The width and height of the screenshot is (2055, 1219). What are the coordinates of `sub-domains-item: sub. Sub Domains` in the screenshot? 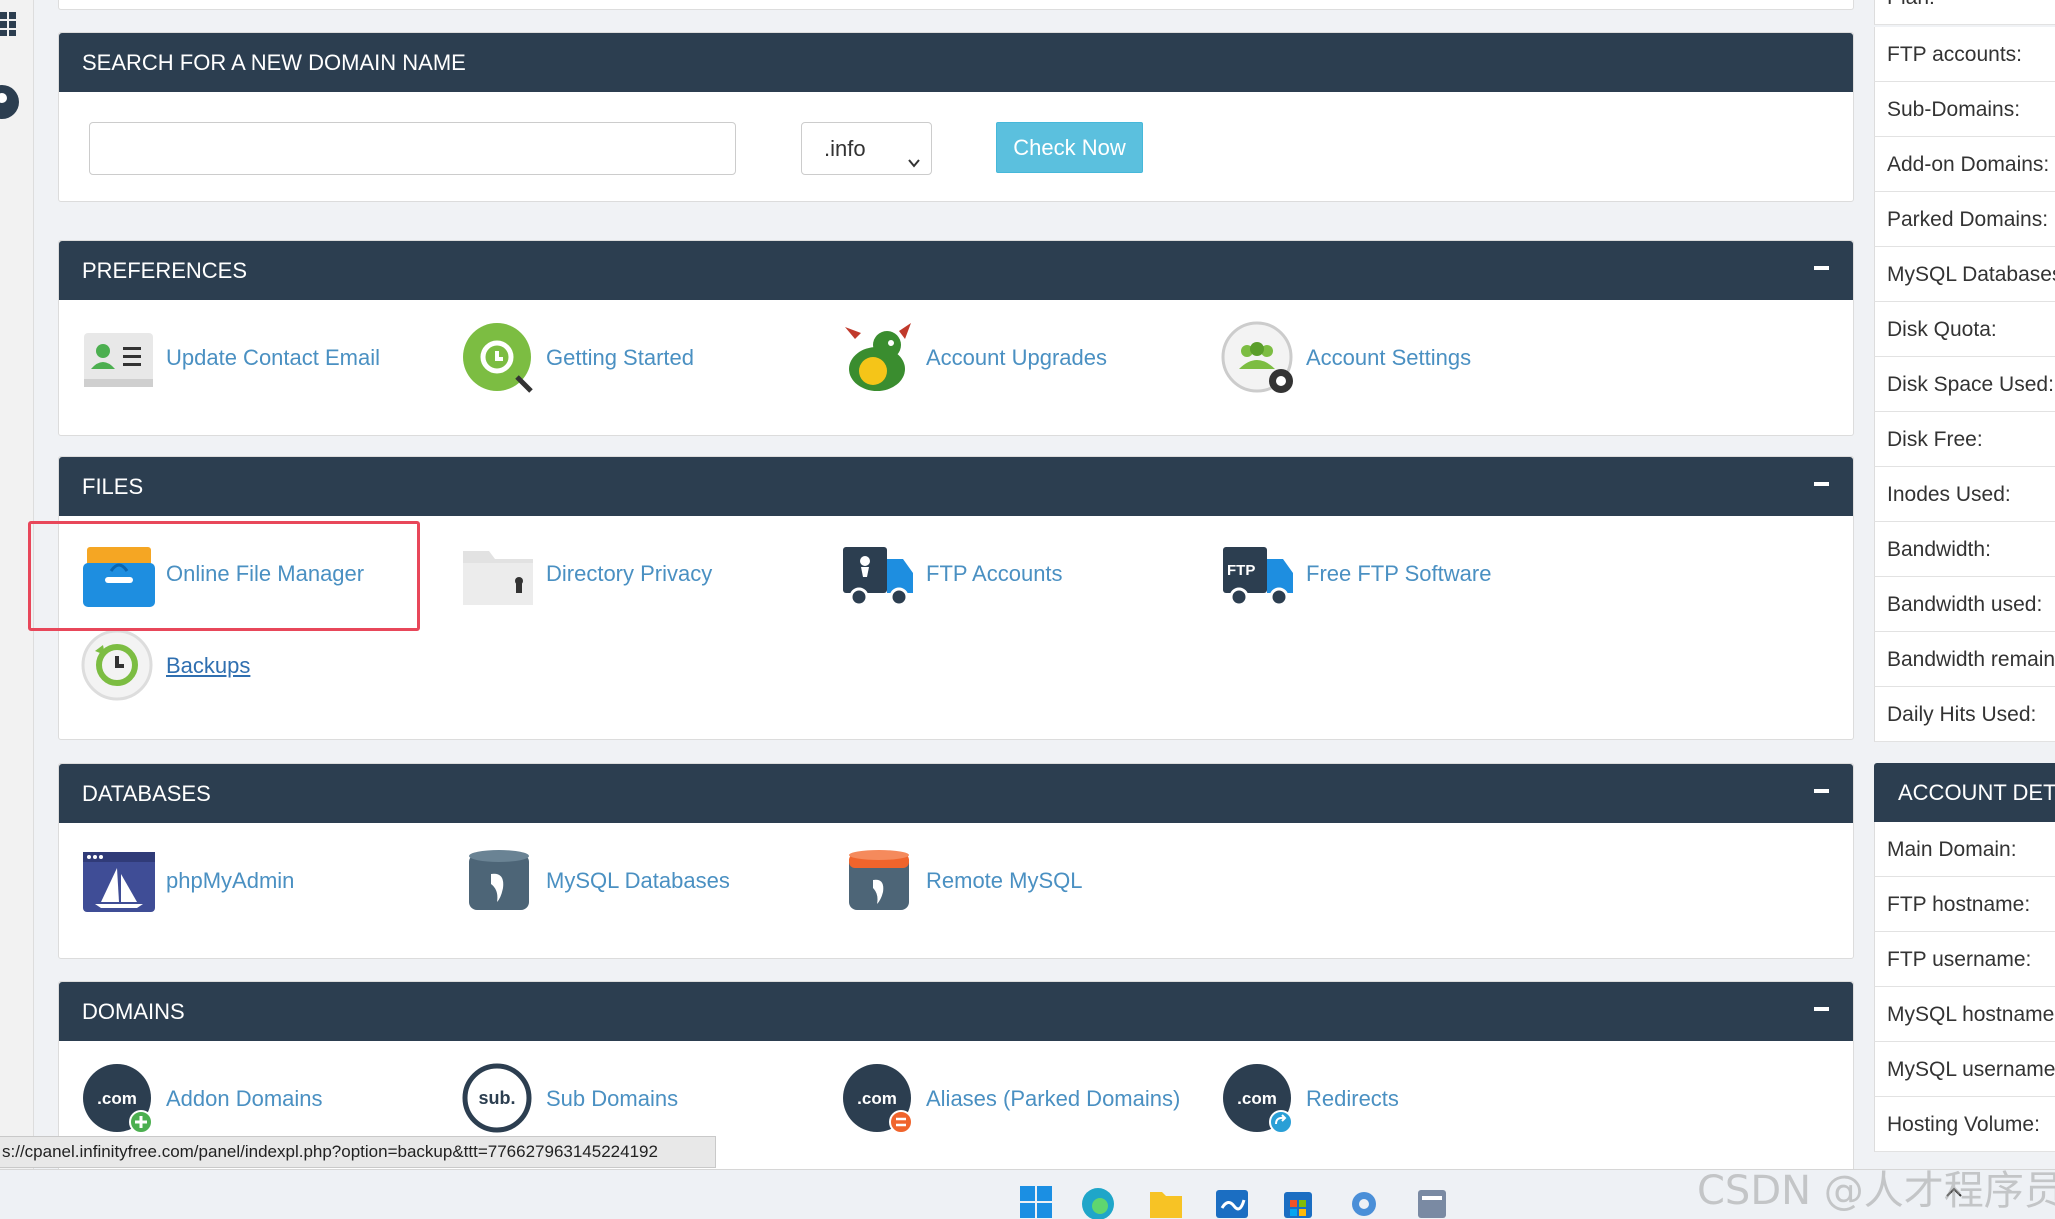 It's located at (569, 1099).